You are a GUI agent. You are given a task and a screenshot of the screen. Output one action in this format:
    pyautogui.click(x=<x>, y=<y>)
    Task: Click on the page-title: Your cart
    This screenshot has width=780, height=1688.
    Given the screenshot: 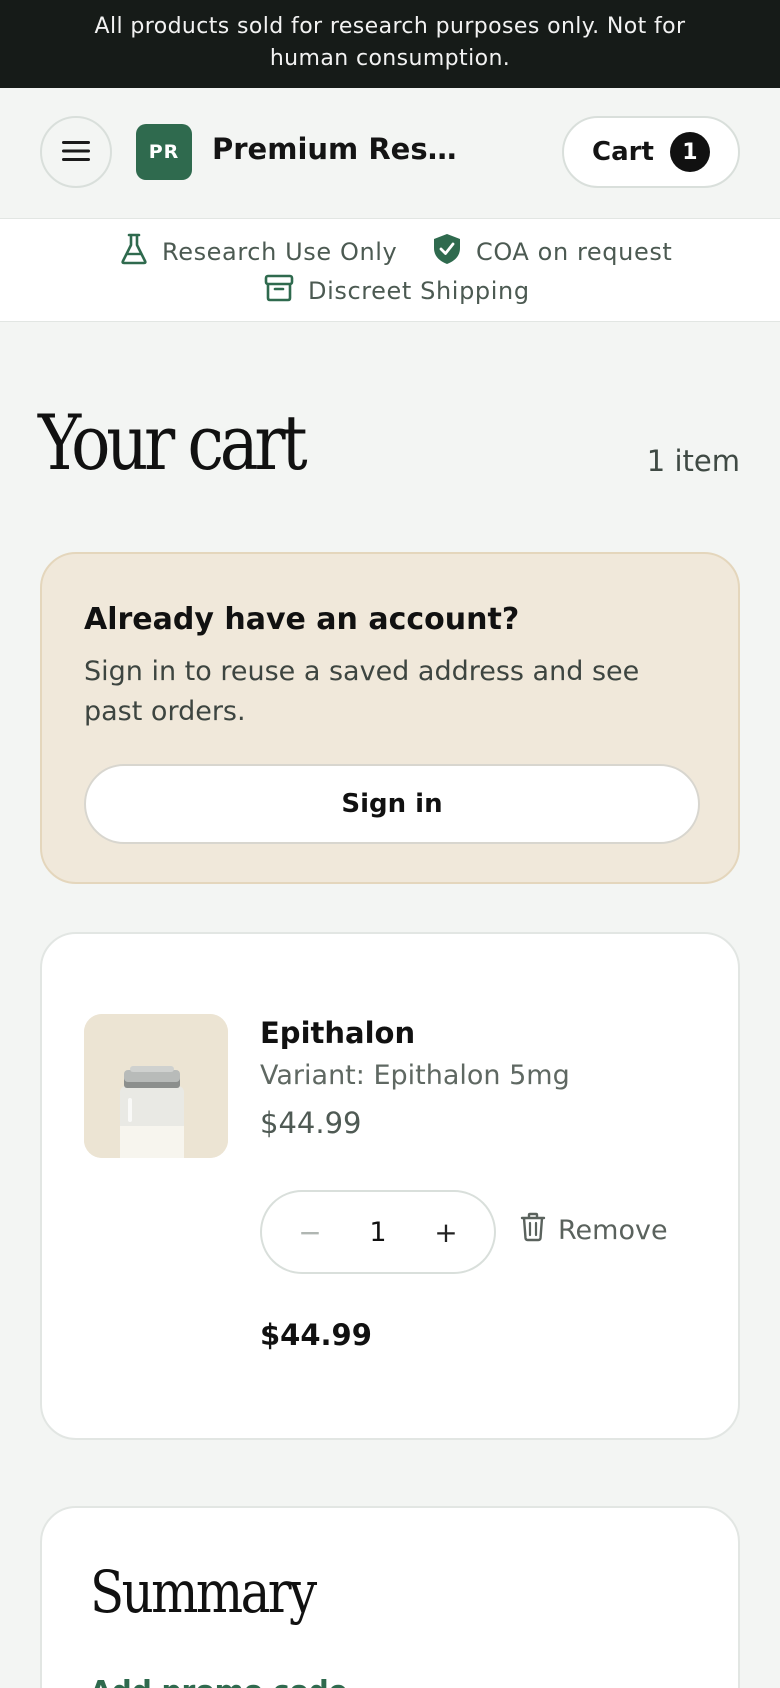 What is the action you would take?
    pyautogui.click(x=173, y=442)
    